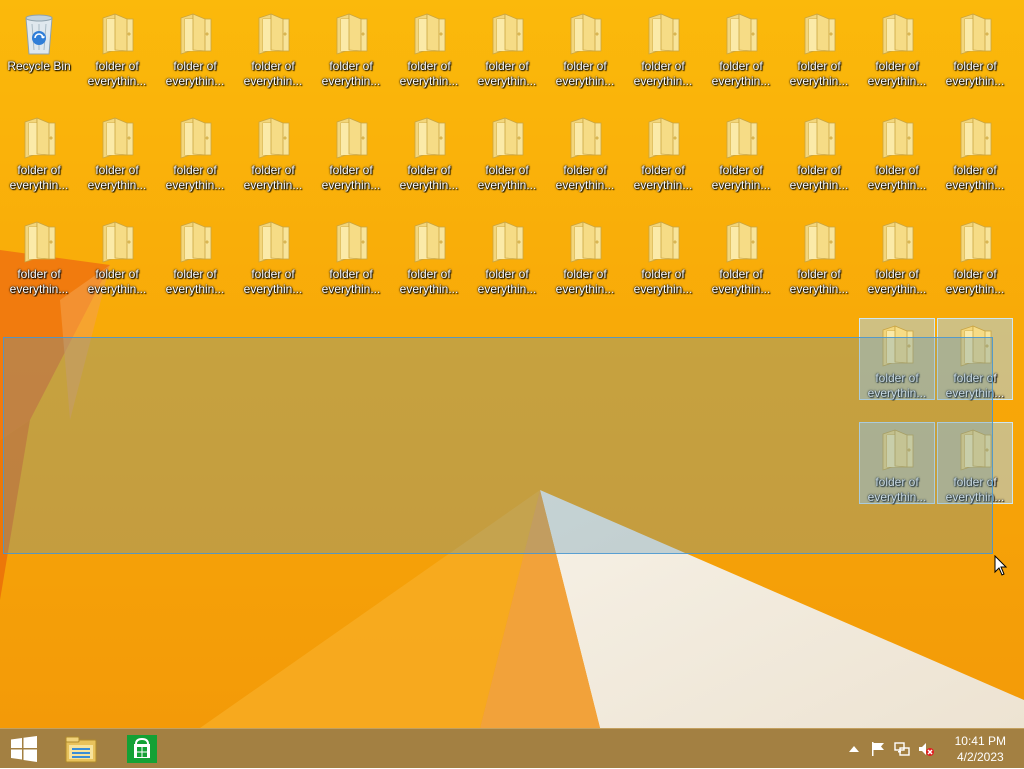 This screenshot has width=1024, height=769. What do you see at coordinates (926, 749) in the screenshot?
I see `volume-muted-icon` at bounding box center [926, 749].